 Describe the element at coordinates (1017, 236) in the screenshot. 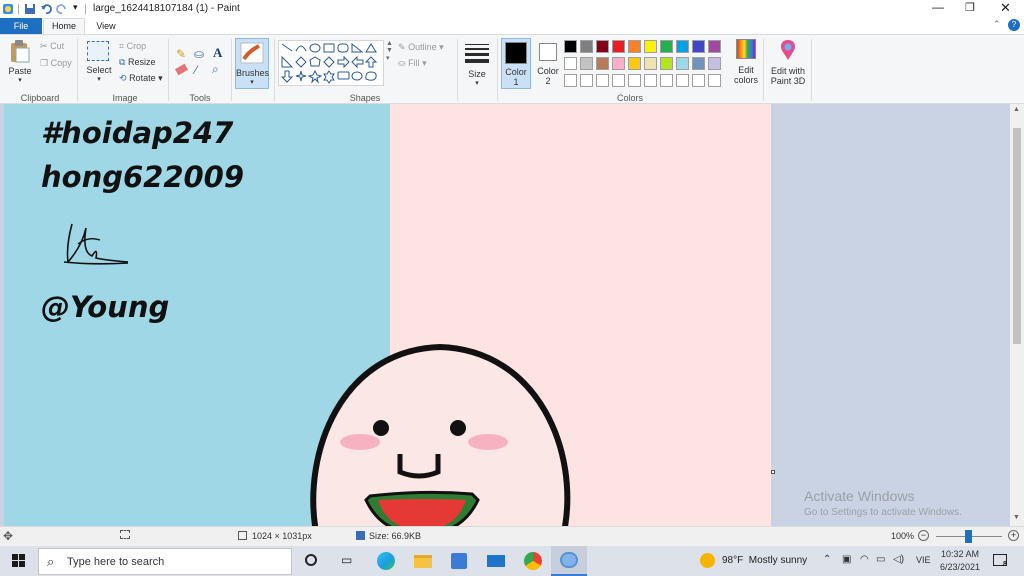

I see `scroll-thumb` at that location.